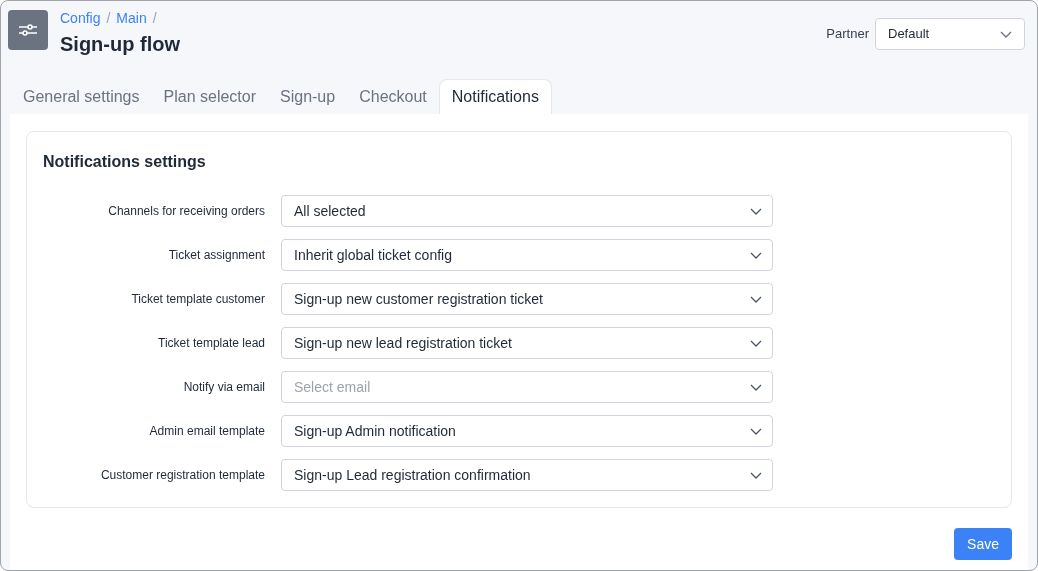 Image resolution: width=1038 pixels, height=571 pixels. What do you see at coordinates (950, 34) in the screenshot?
I see `partner-select: Default` at bounding box center [950, 34].